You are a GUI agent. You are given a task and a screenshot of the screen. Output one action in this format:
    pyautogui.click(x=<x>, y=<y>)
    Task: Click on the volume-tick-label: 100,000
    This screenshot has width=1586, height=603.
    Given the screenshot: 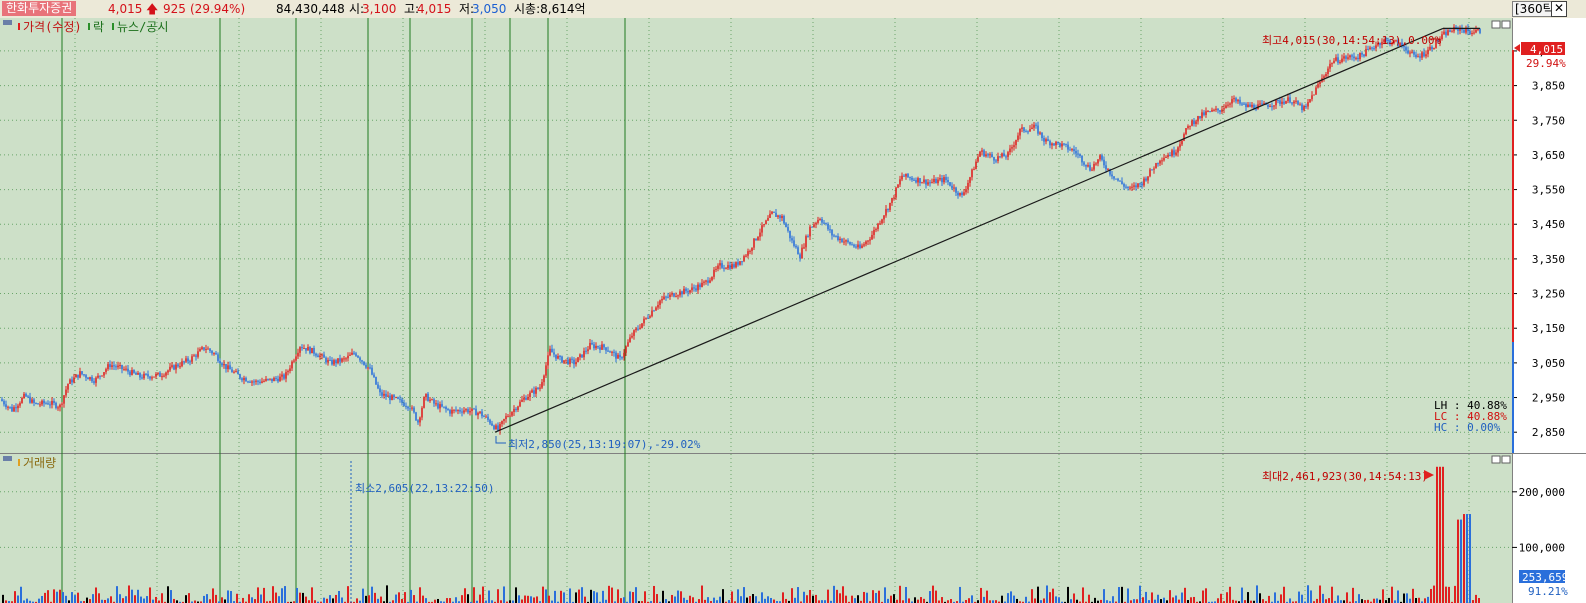 What is the action you would take?
    pyautogui.click(x=1542, y=547)
    